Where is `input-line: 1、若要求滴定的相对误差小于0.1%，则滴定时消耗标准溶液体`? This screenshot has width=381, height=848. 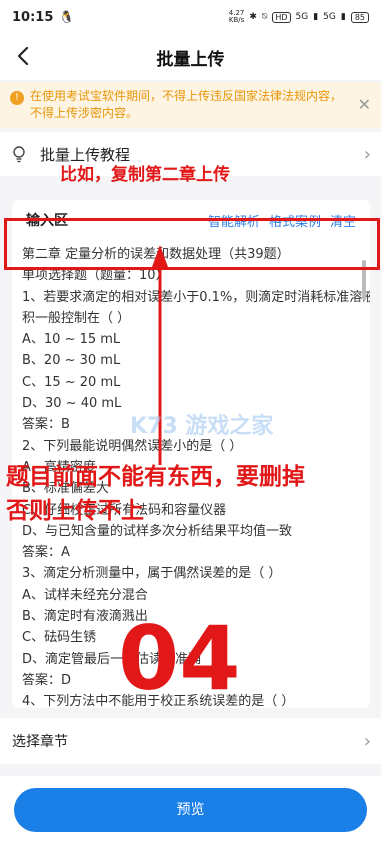 input-line: 1、若要求滴定的相对误差小于0.1%，则滴定时消耗标准溶液体 is located at coordinates (196, 297).